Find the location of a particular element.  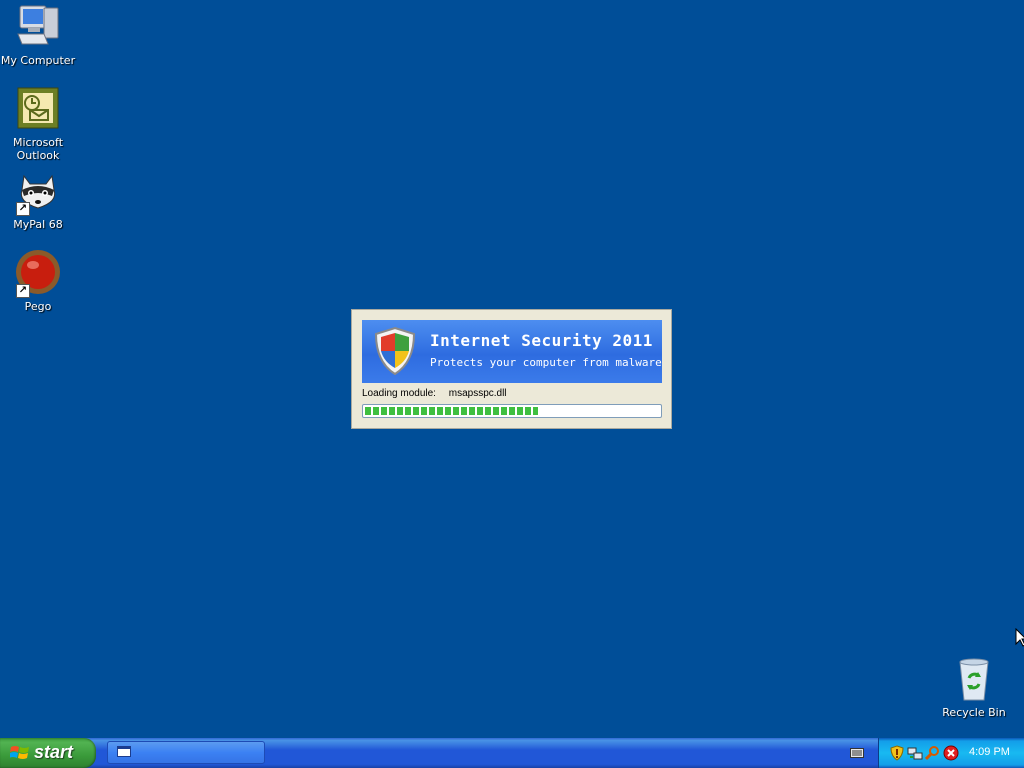

start-button: start is located at coordinates (48, 753).